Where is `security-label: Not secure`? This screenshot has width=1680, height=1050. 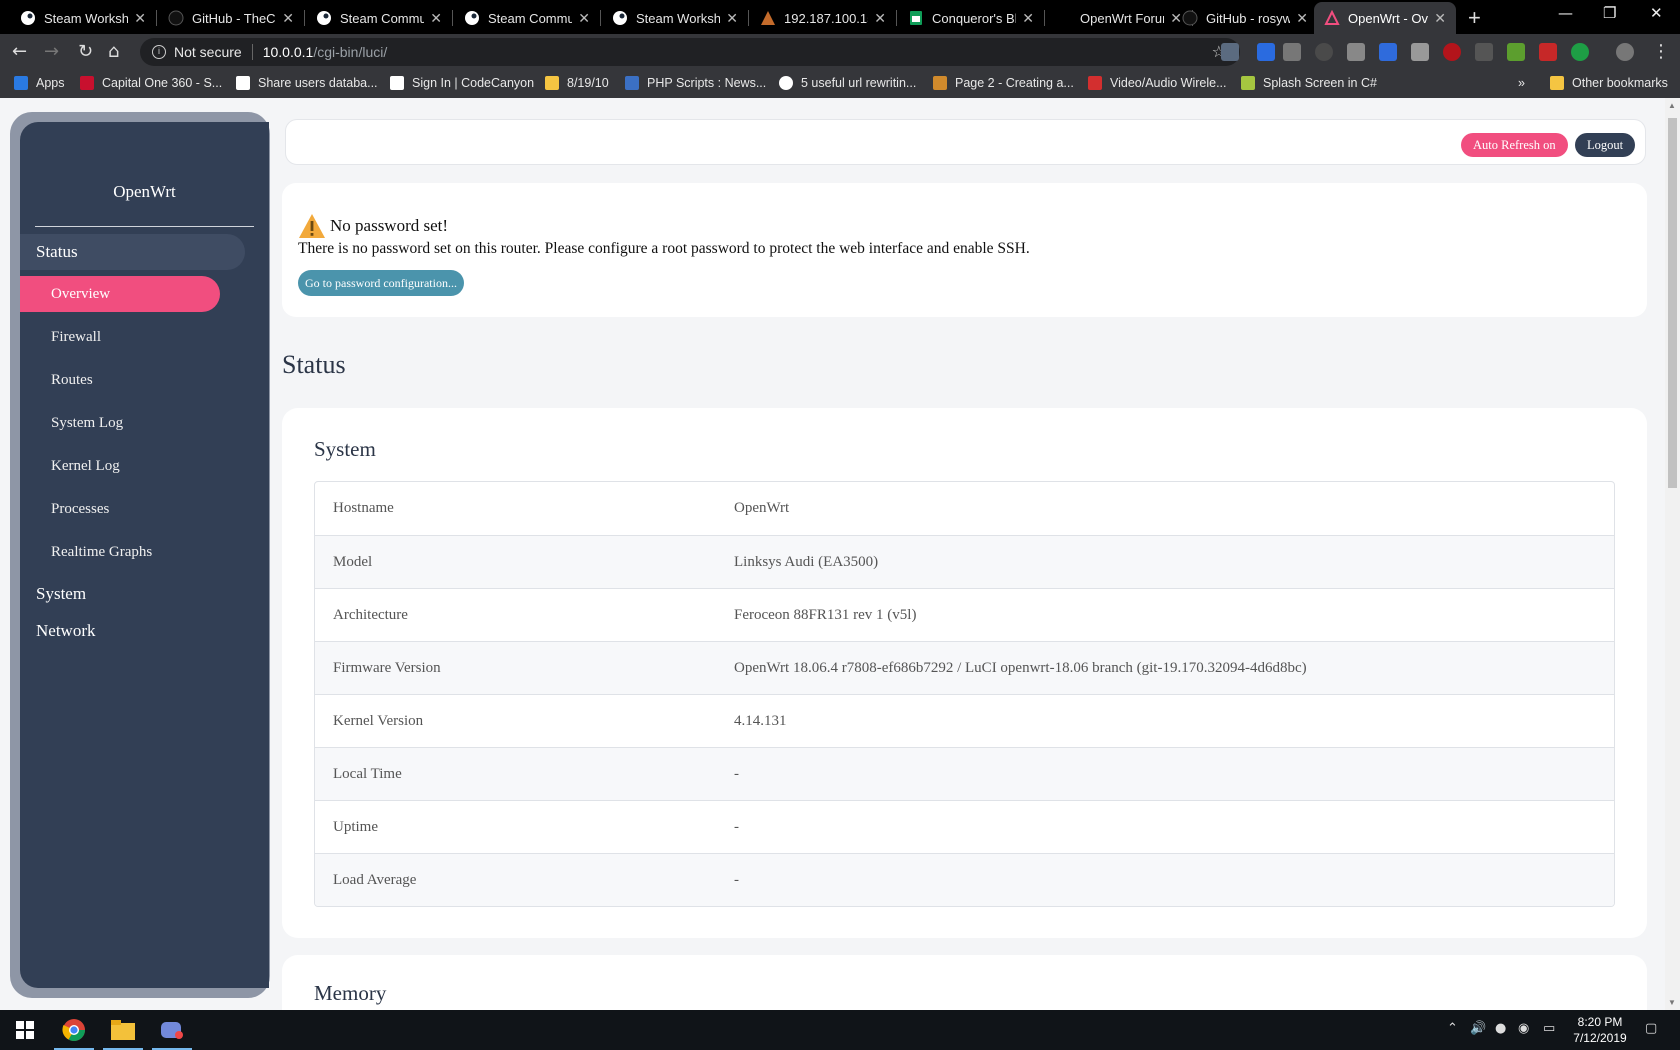 security-label: Not secure is located at coordinates (208, 52).